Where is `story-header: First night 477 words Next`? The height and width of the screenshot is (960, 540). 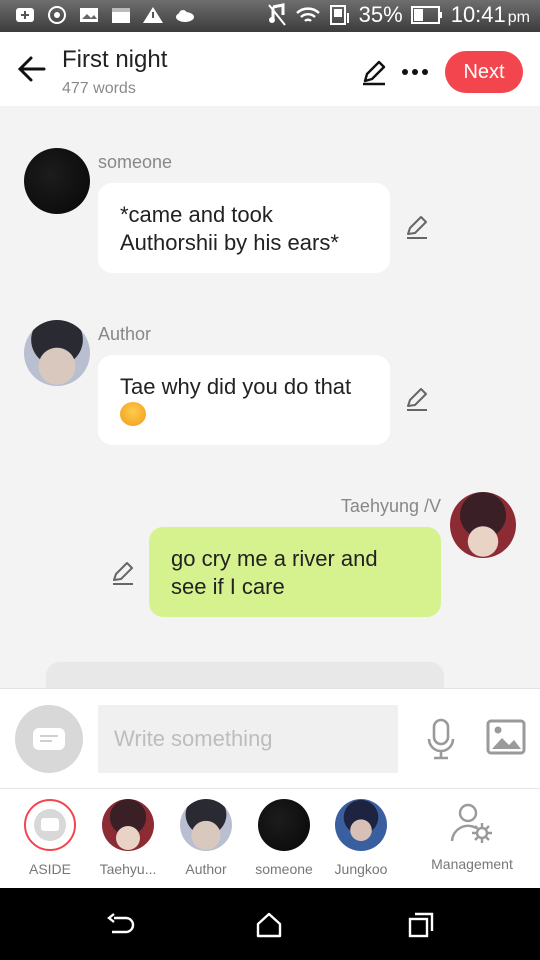
story-header: First night 477 words Next is located at coordinates (270, 69).